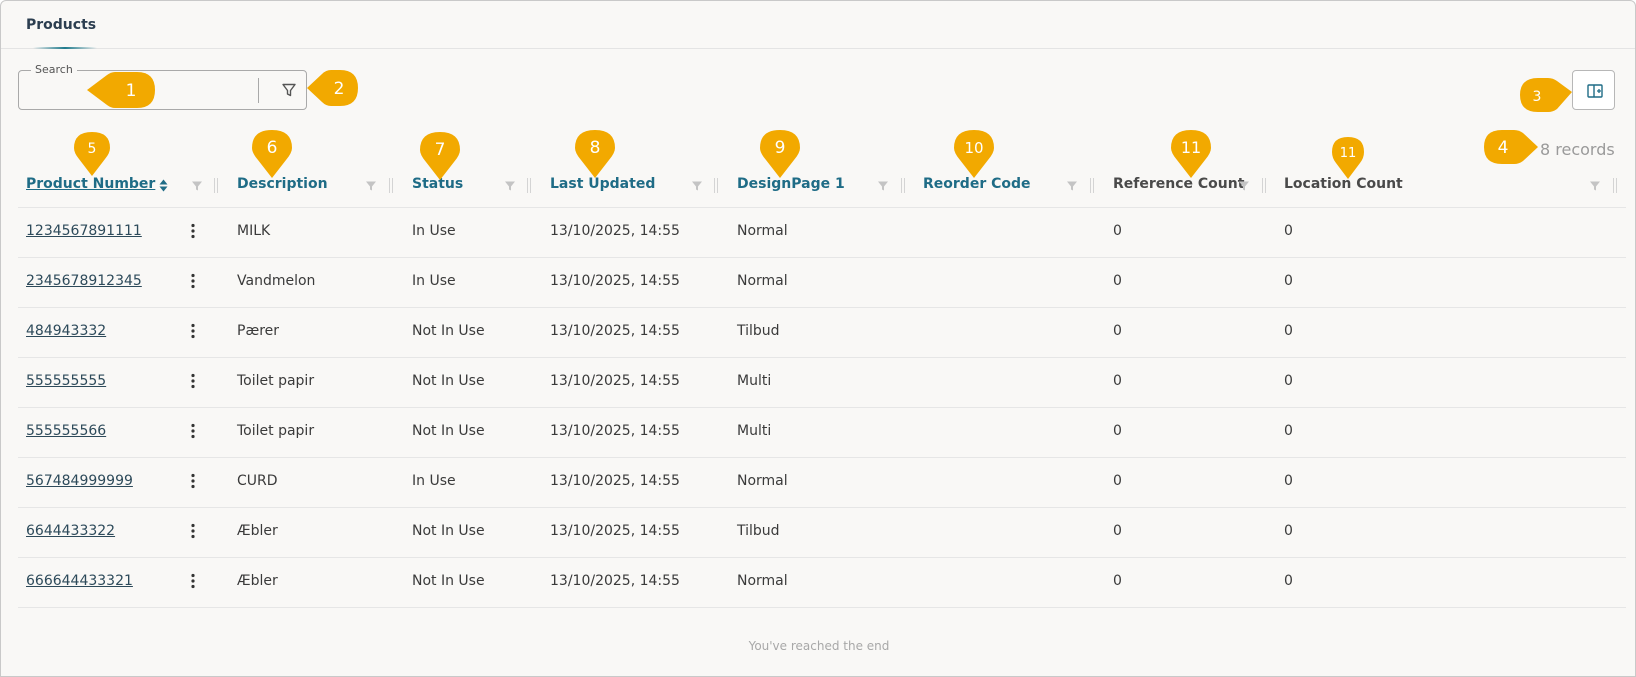 This screenshot has width=1636, height=677. I want to click on records-count: 8 records, so click(1577, 149).